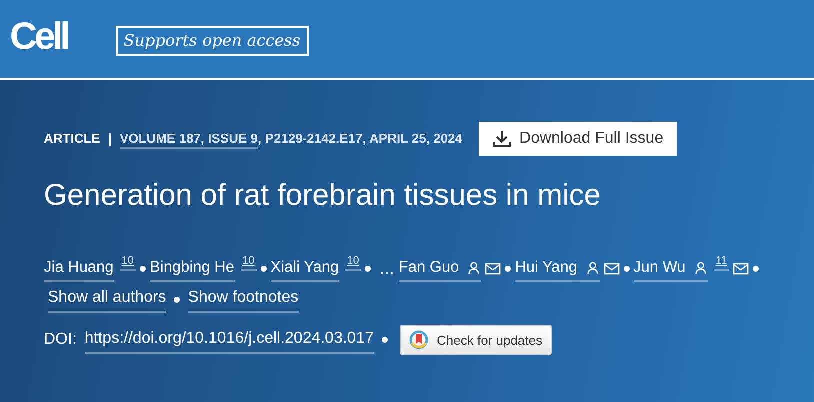 The width and height of the screenshot is (814, 402). I want to click on download-button: Download Full Issue, so click(577, 139).